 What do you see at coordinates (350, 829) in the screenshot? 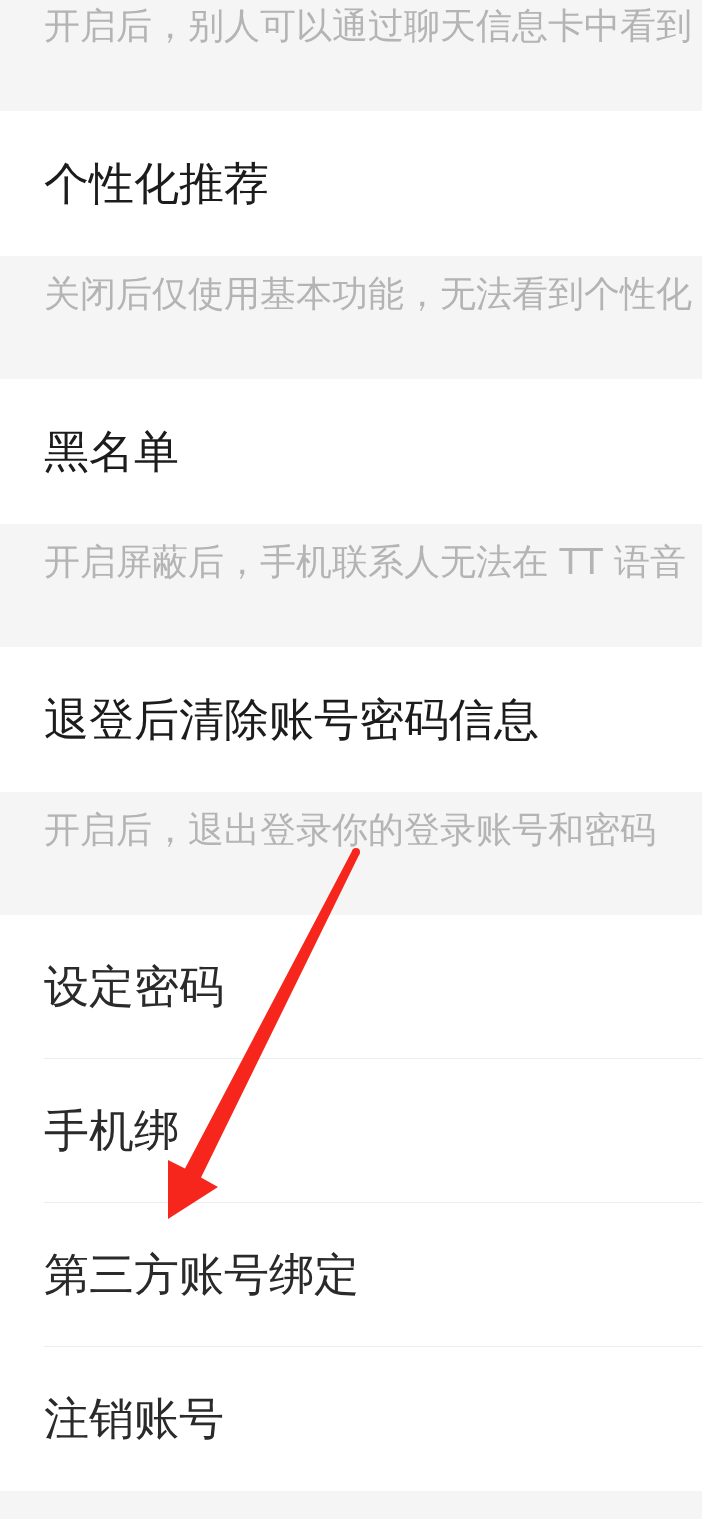
I see `description-text: 开启后，退出登录你的登录账号和密码` at bounding box center [350, 829].